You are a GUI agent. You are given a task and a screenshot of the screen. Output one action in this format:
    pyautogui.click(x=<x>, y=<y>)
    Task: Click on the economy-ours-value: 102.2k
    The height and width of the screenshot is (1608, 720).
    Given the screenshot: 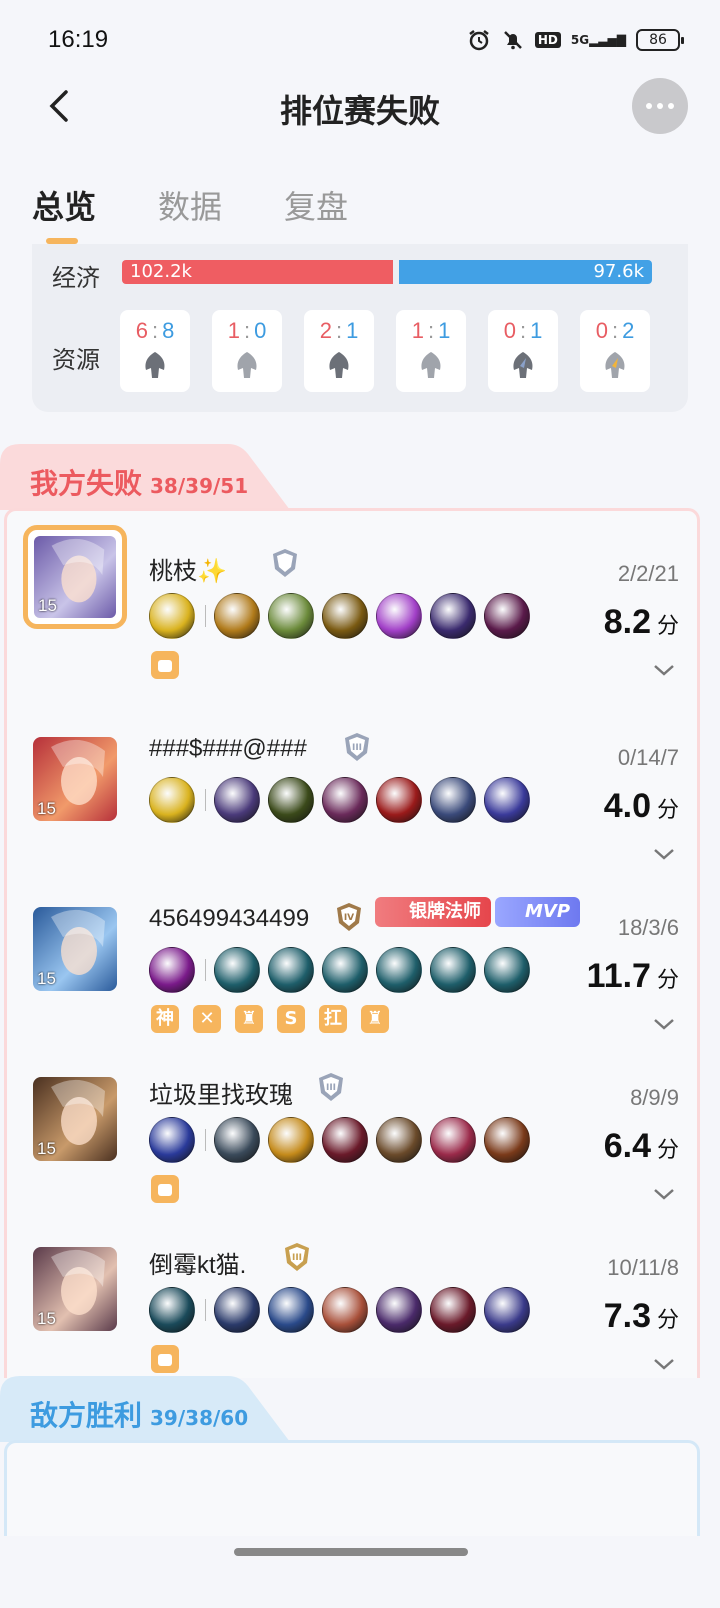 What is the action you would take?
    pyautogui.click(x=161, y=271)
    